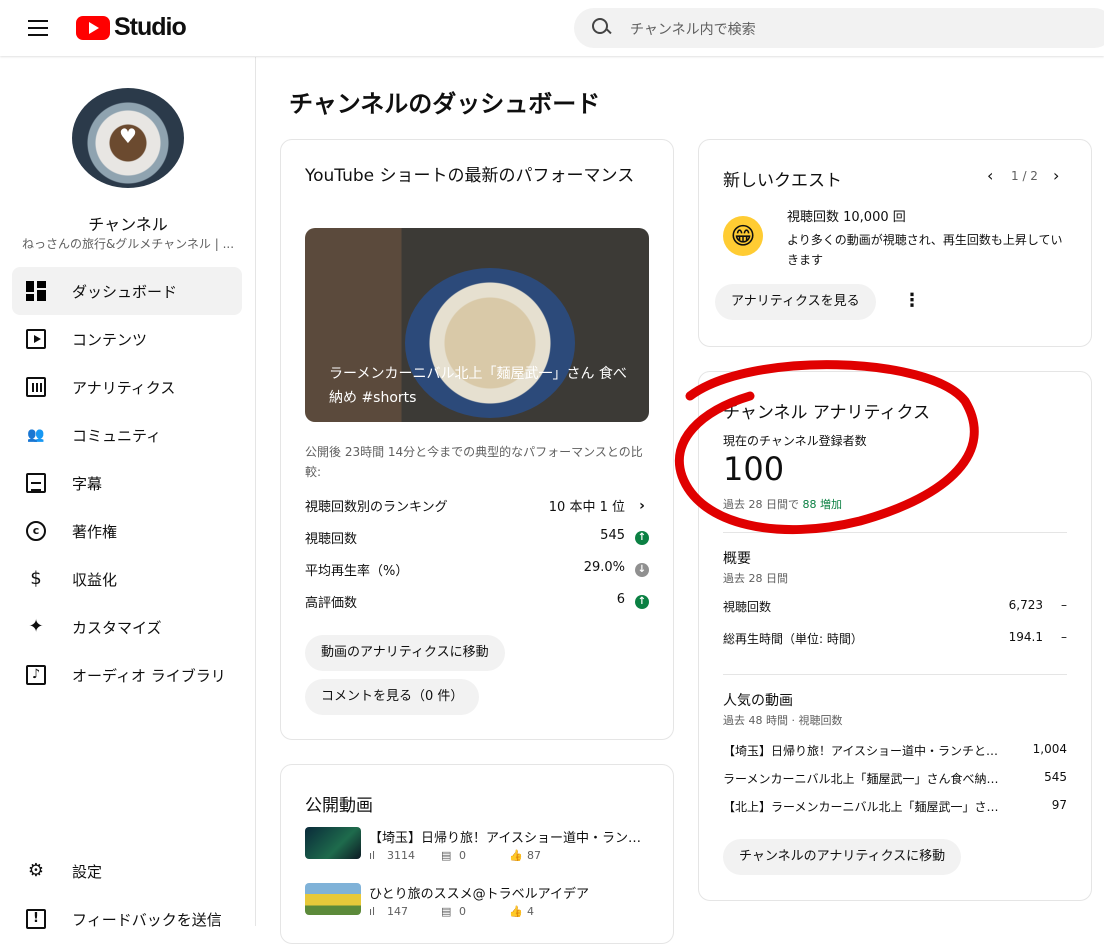 This screenshot has height=944, width=1104. I want to click on row-value: 10 本中 1 位, so click(586, 507).